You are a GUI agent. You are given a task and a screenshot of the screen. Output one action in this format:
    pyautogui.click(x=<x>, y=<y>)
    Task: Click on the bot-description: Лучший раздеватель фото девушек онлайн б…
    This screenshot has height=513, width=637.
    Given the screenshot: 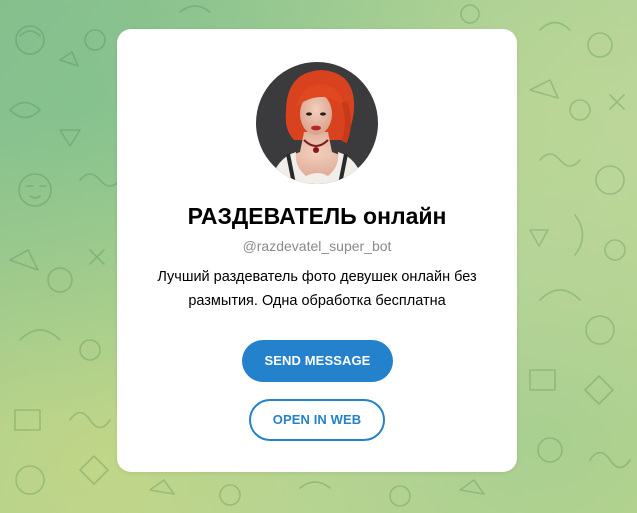 What is the action you would take?
    pyautogui.click(x=317, y=289)
    